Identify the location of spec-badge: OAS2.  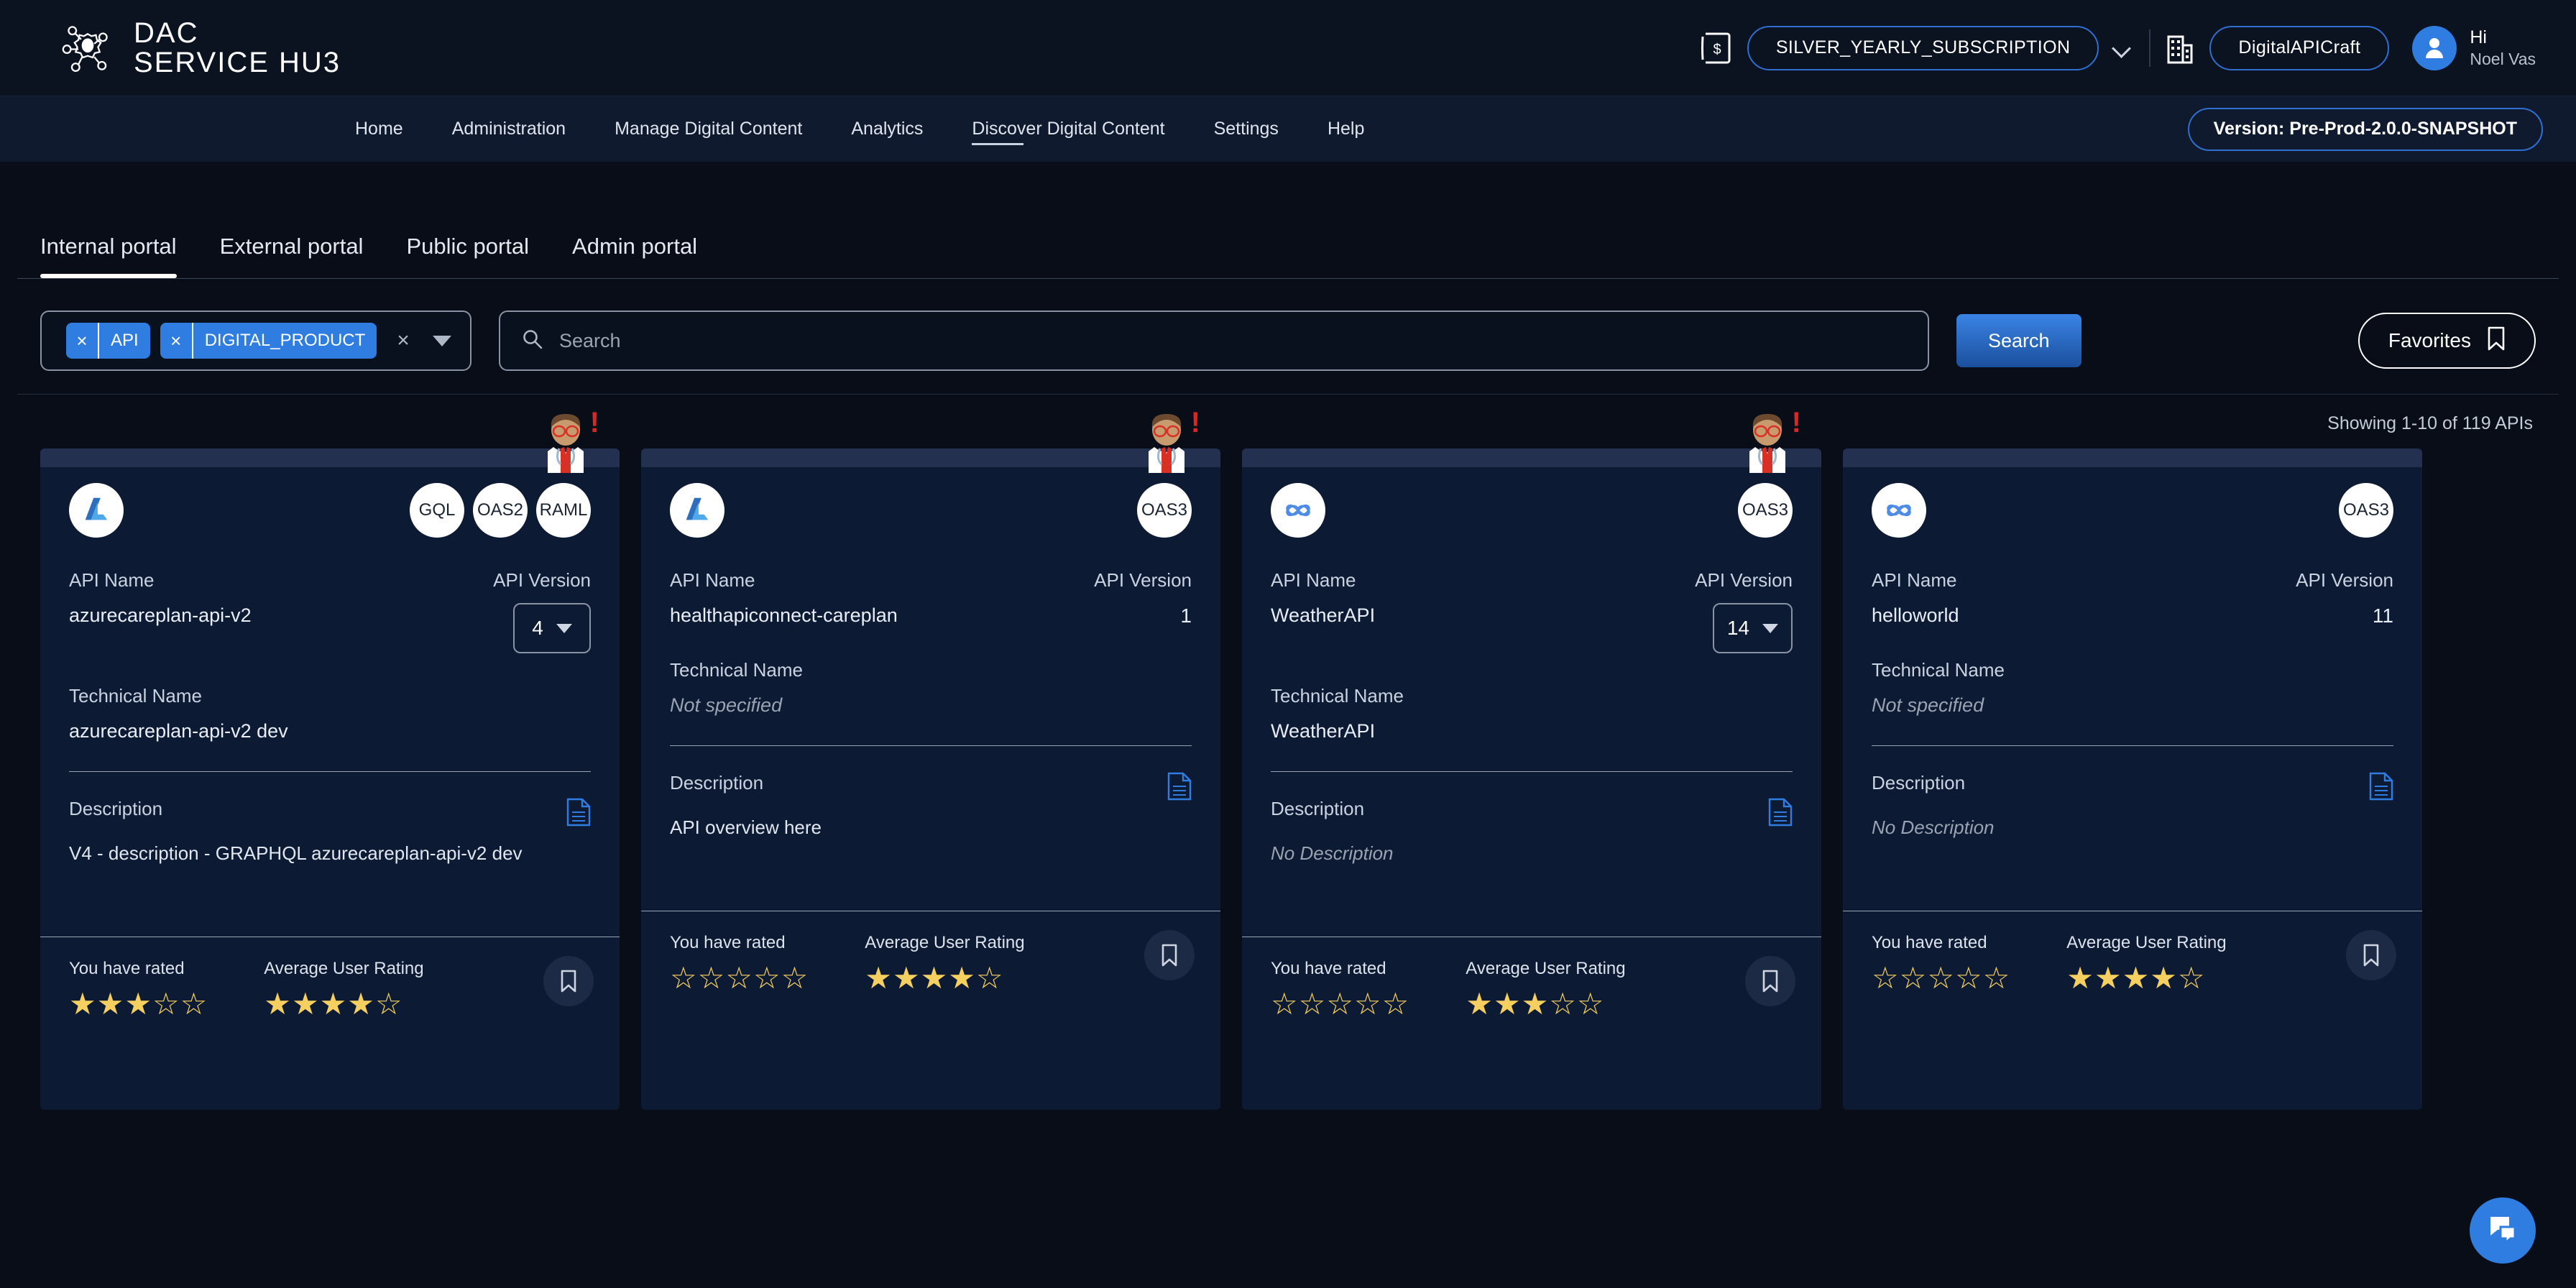
(500, 510).